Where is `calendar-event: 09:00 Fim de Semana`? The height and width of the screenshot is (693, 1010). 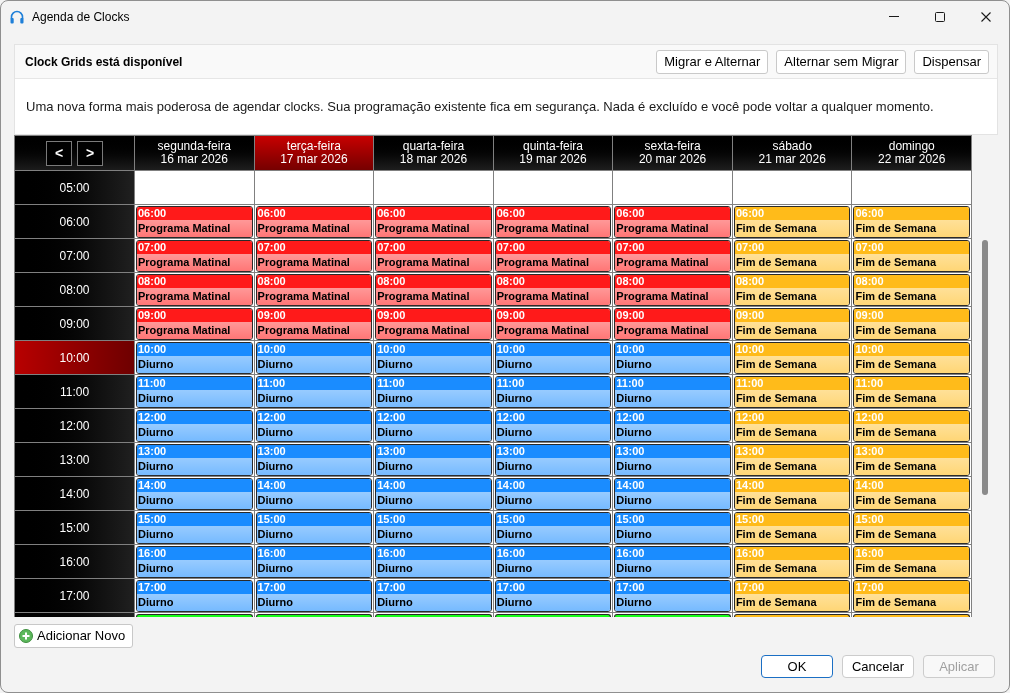 calendar-event: 09:00 Fim de Semana is located at coordinates (792, 324).